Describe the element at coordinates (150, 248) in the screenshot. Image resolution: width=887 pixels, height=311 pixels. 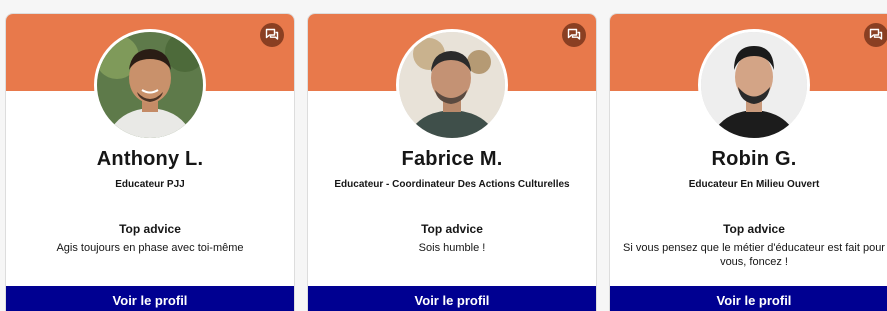
I see `advice-text: Agis toujours en phase avec toi-même` at that location.